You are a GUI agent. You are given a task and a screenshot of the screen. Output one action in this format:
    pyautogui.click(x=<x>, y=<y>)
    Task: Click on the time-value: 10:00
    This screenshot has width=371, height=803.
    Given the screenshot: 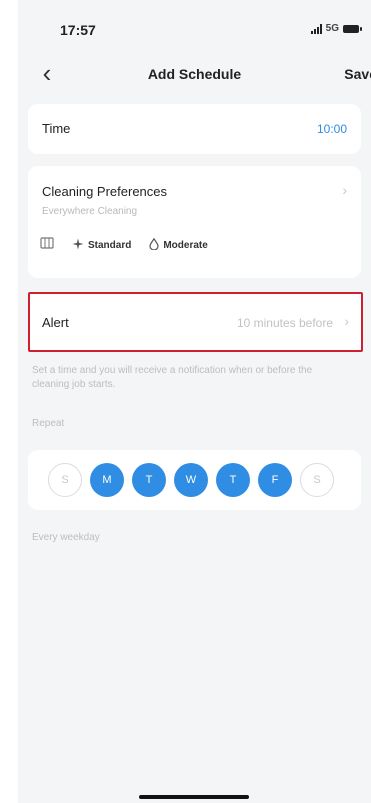 What is the action you would take?
    pyautogui.click(x=331, y=129)
    